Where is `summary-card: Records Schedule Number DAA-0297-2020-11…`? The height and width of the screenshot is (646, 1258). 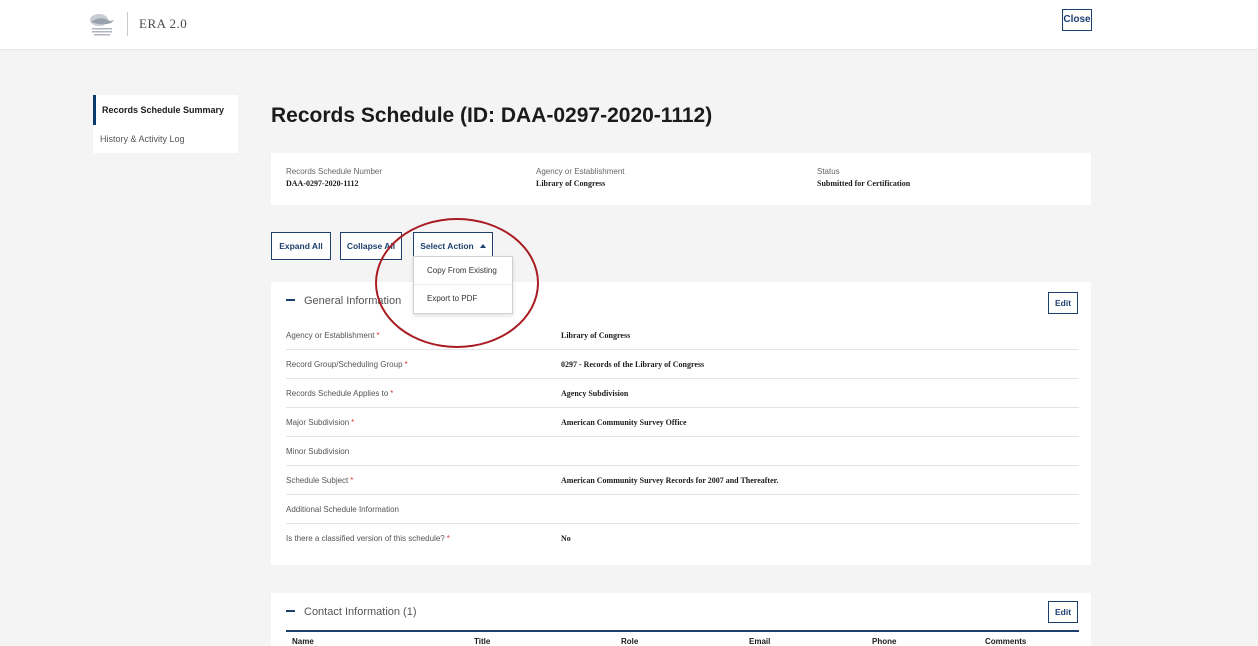
summary-card: Records Schedule Number DAA-0297-2020-11… is located at coordinates (681, 179).